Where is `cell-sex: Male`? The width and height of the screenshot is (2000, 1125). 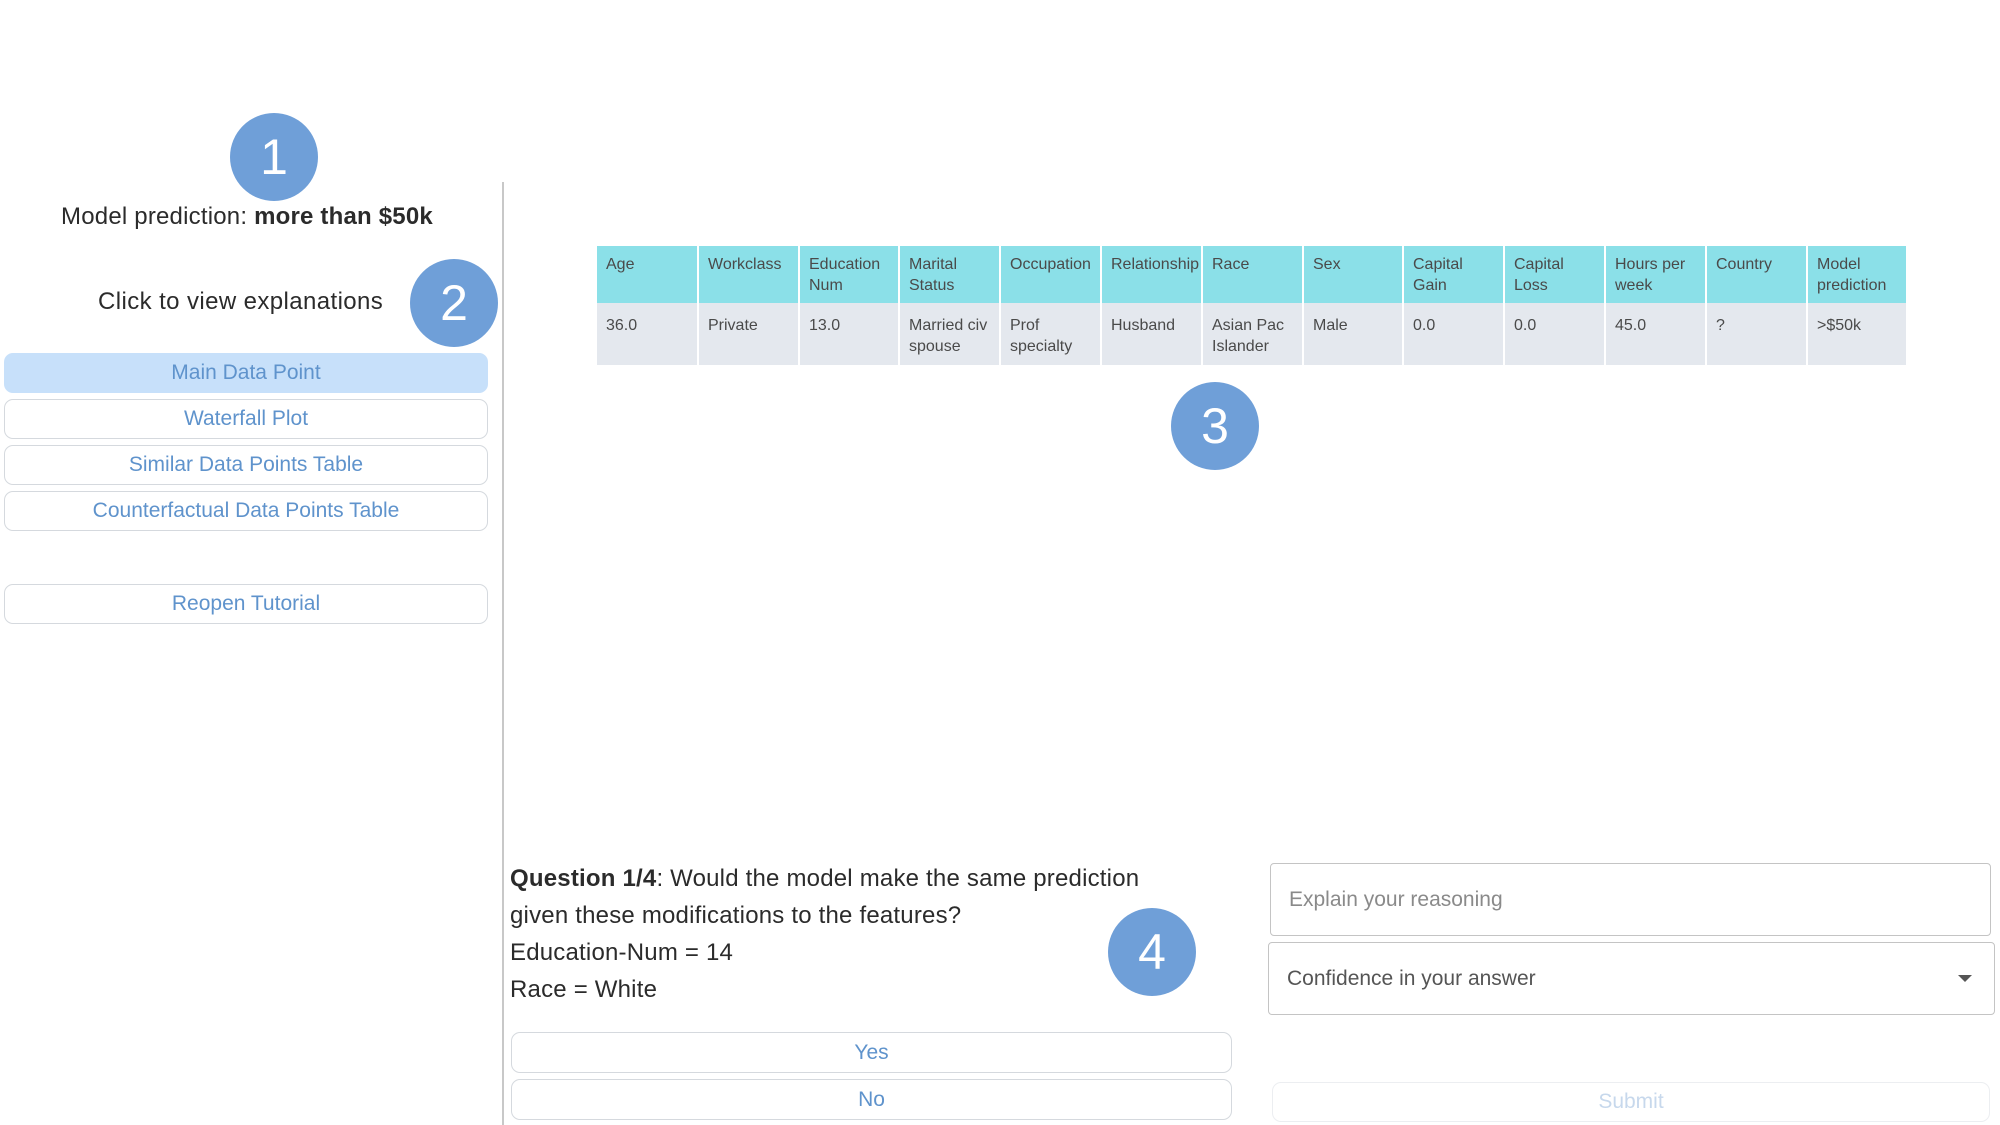
cell-sex: Male is located at coordinates (1353, 334).